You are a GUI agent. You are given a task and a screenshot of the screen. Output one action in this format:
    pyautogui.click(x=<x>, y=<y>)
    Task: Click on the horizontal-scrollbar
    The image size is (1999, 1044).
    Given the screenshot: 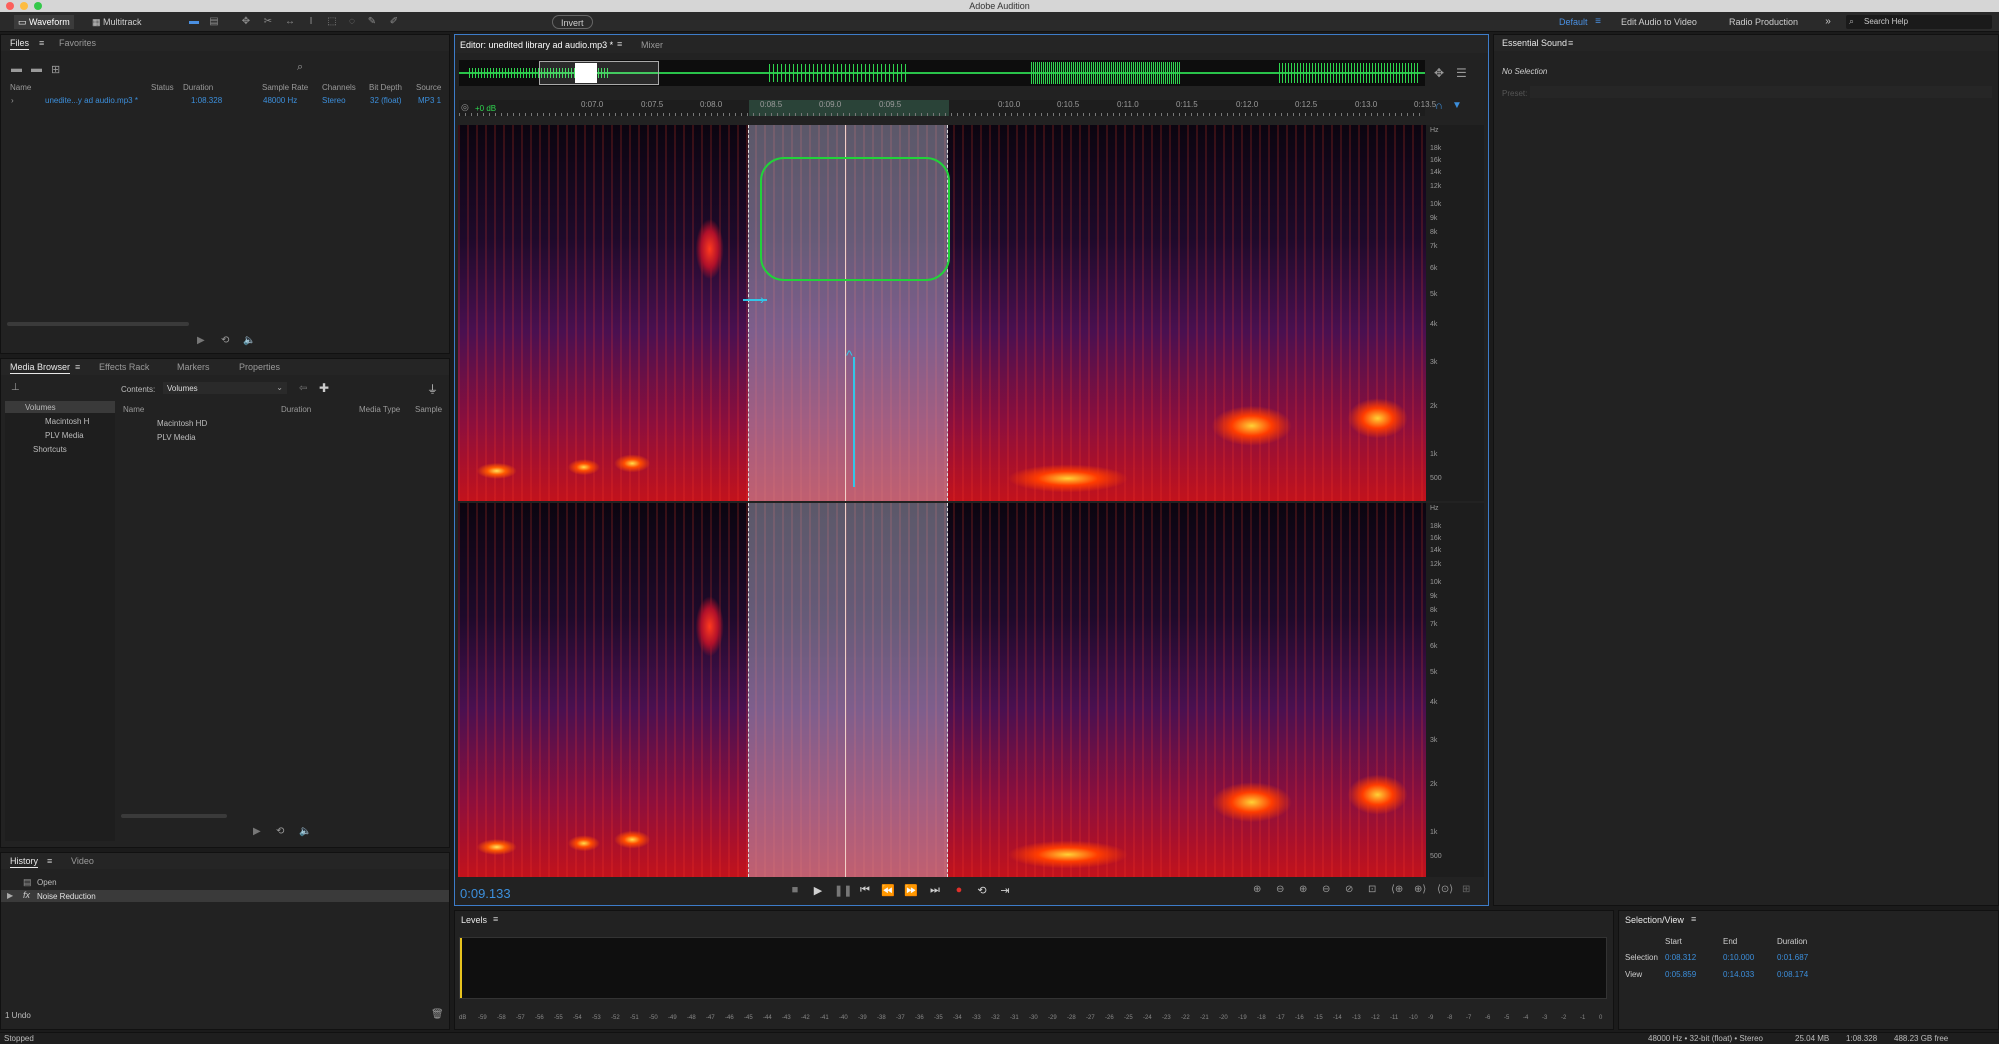 What is the action you would take?
    pyautogui.click(x=98, y=324)
    